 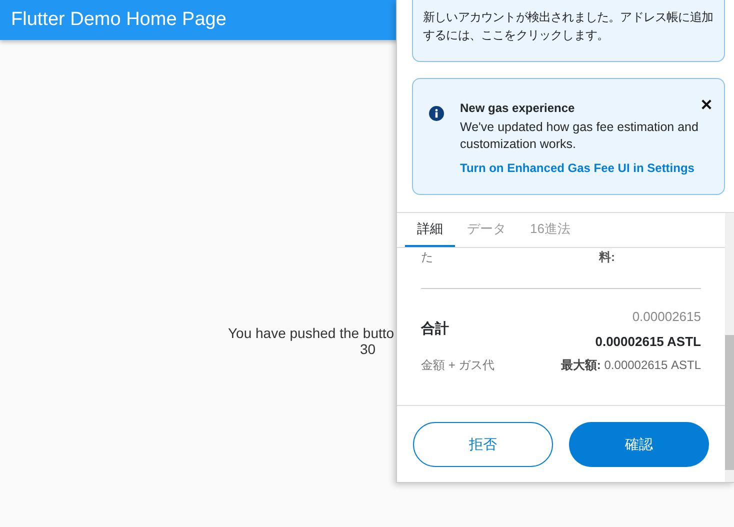 I want to click on detail-label: 料:, so click(x=607, y=257).